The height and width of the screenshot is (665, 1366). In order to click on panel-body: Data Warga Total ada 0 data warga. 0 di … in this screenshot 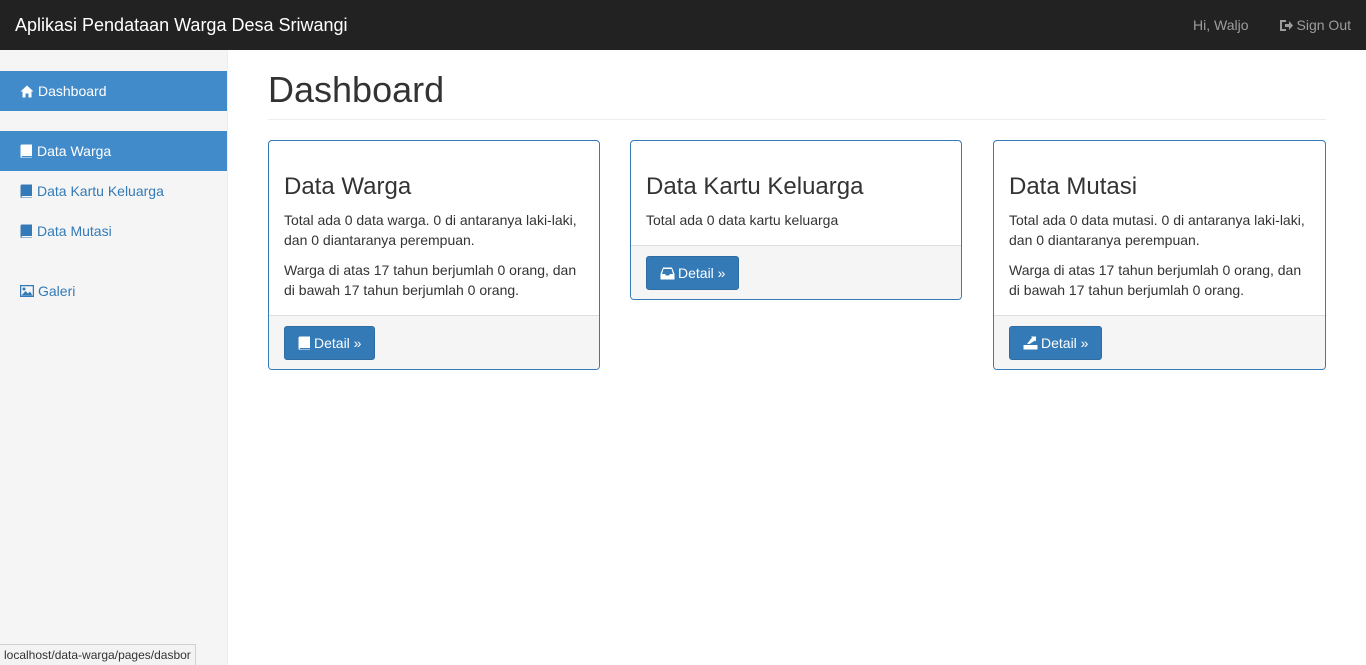, I will do `click(434, 228)`.